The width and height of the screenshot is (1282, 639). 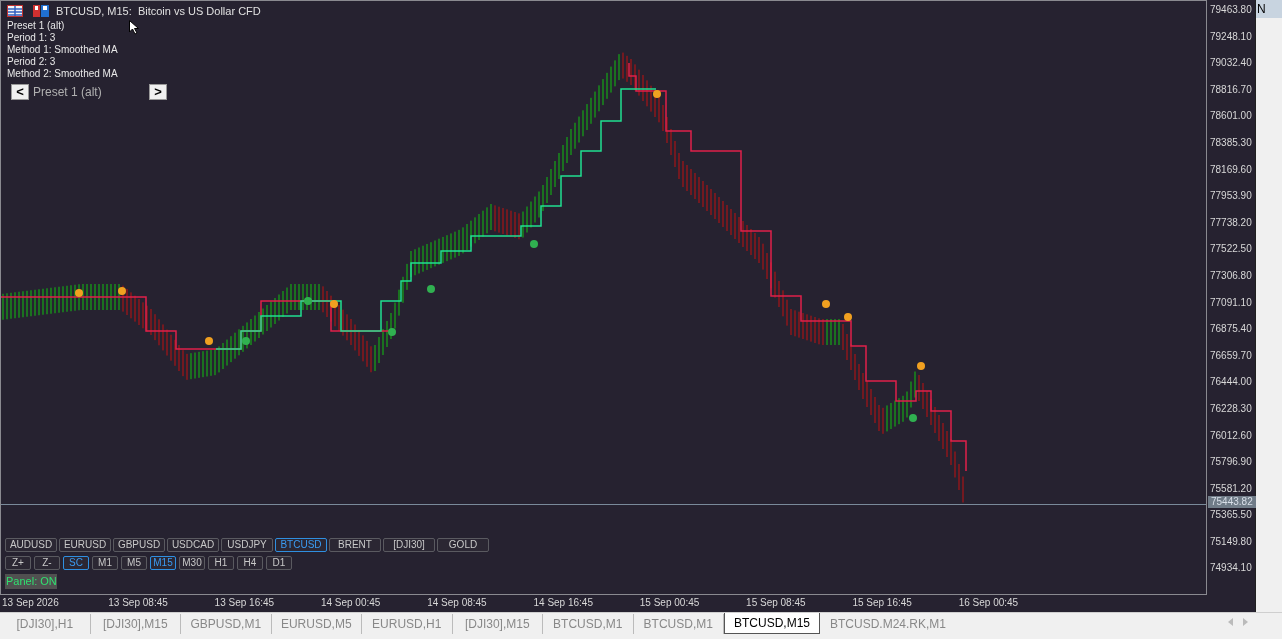 I want to click on time-label: 15 Sep 00:45, so click(x=670, y=603).